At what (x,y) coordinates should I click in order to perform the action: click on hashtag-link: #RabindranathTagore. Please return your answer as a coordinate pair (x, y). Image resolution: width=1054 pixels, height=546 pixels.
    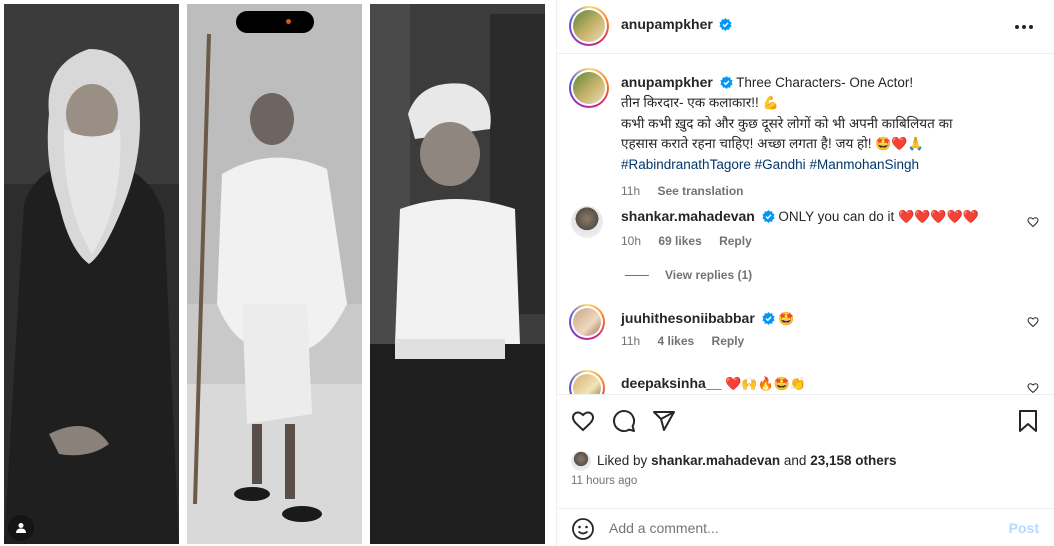
    Looking at the image, I should click on (686, 164).